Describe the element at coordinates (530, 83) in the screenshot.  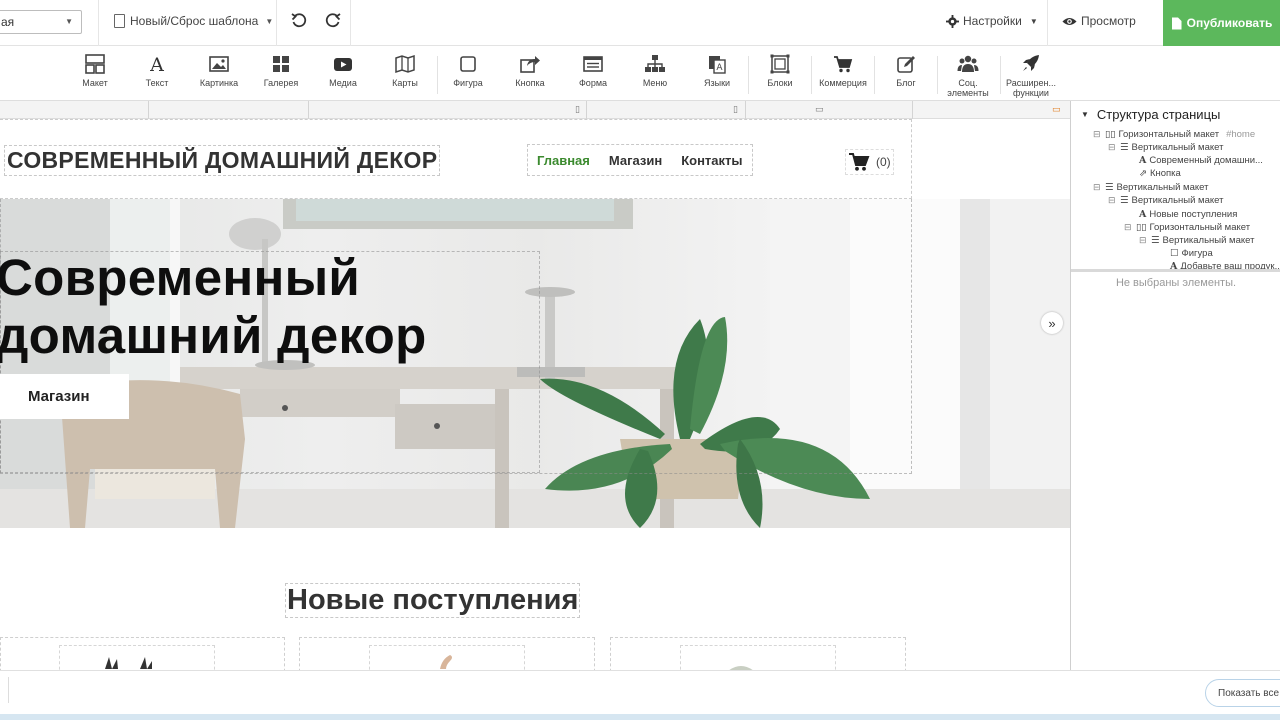
I see `tool-label: Кнопка` at that location.